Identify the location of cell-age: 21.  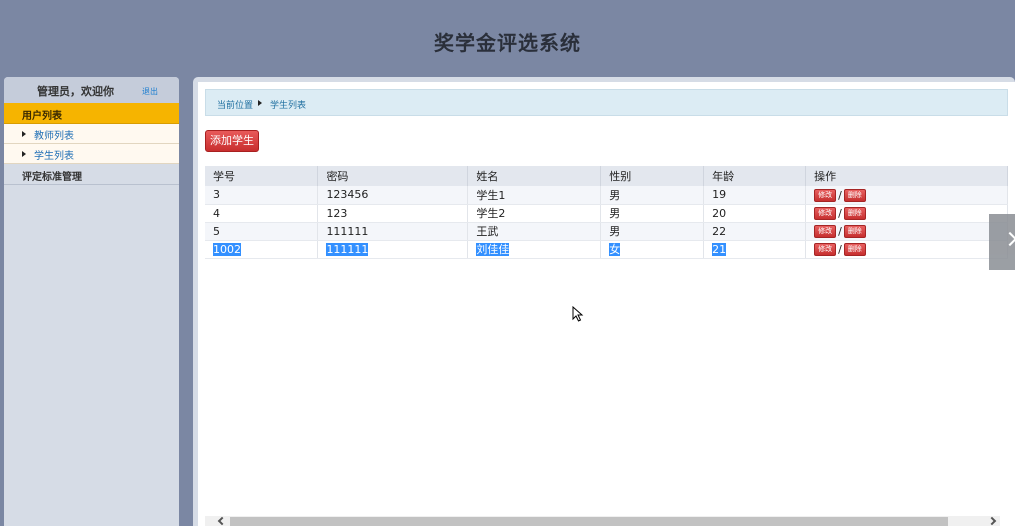
(755, 249).